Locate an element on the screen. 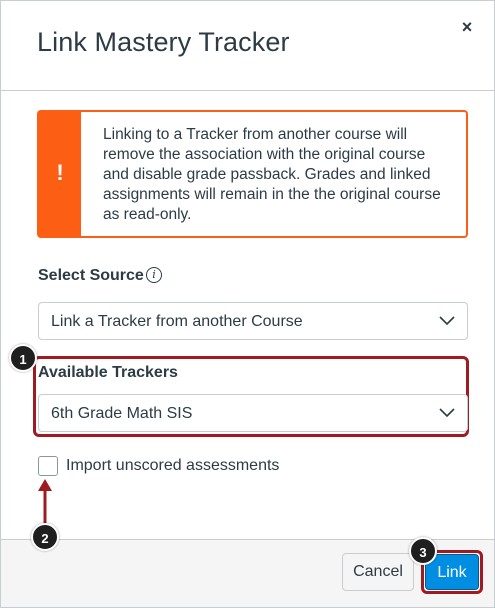  callout-badge-1: 1 is located at coordinates (23, 358).